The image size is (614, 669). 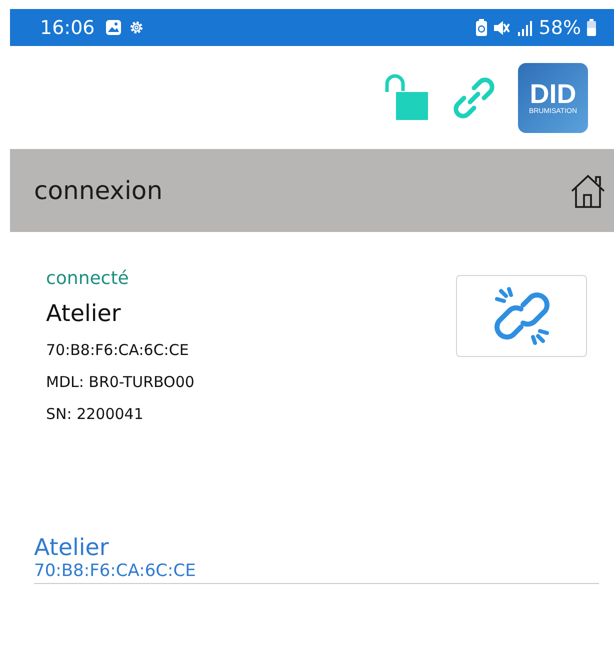 What do you see at coordinates (117, 350) in the screenshot?
I see `device-address: 70:B8:F6:CA:6C:CE` at bounding box center [117, 350].